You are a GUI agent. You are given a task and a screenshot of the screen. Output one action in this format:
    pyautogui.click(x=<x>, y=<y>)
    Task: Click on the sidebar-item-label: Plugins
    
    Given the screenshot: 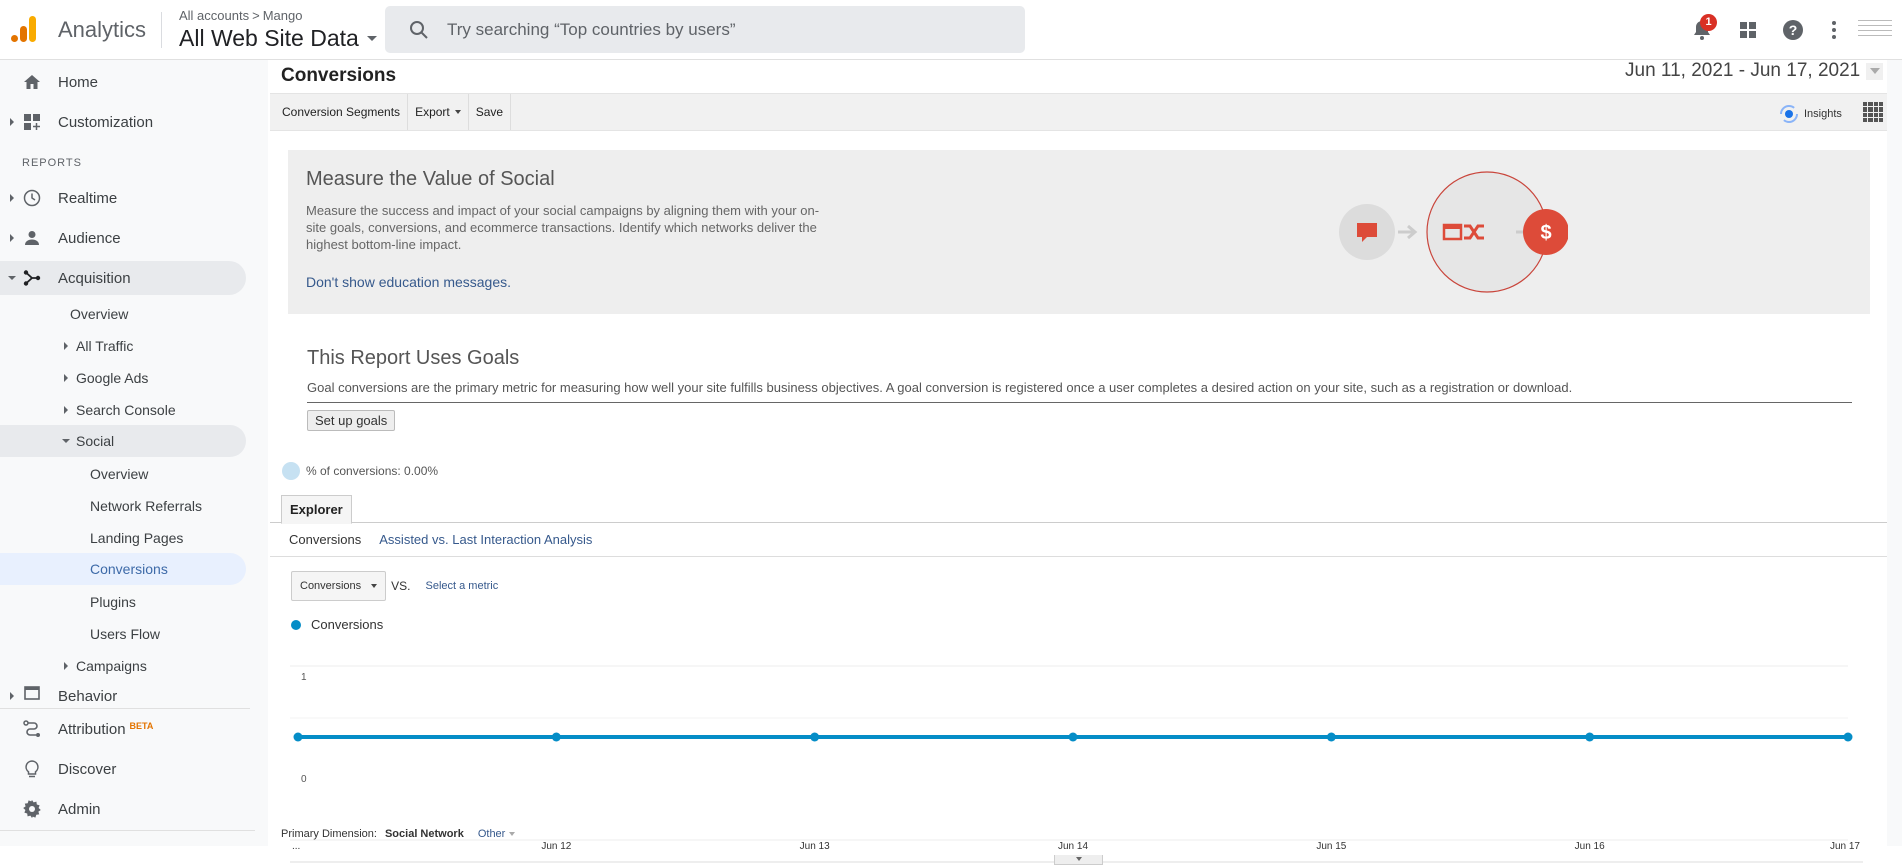 What is the action you would take?
    pyautogui.click(x=113, y=602)
    